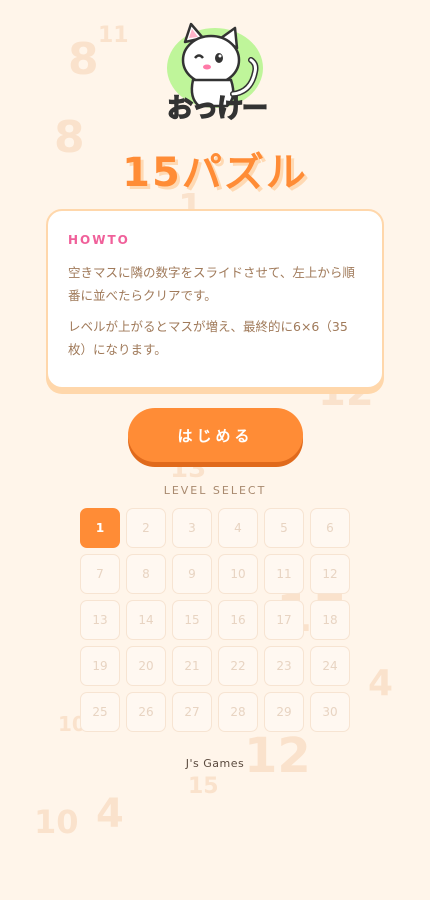 Image resolution: width=430 pixels, height=900 pixels. Describe the element at coordinates (192, 528) in the screenshot. I see `level-button-3: 3` at that location.